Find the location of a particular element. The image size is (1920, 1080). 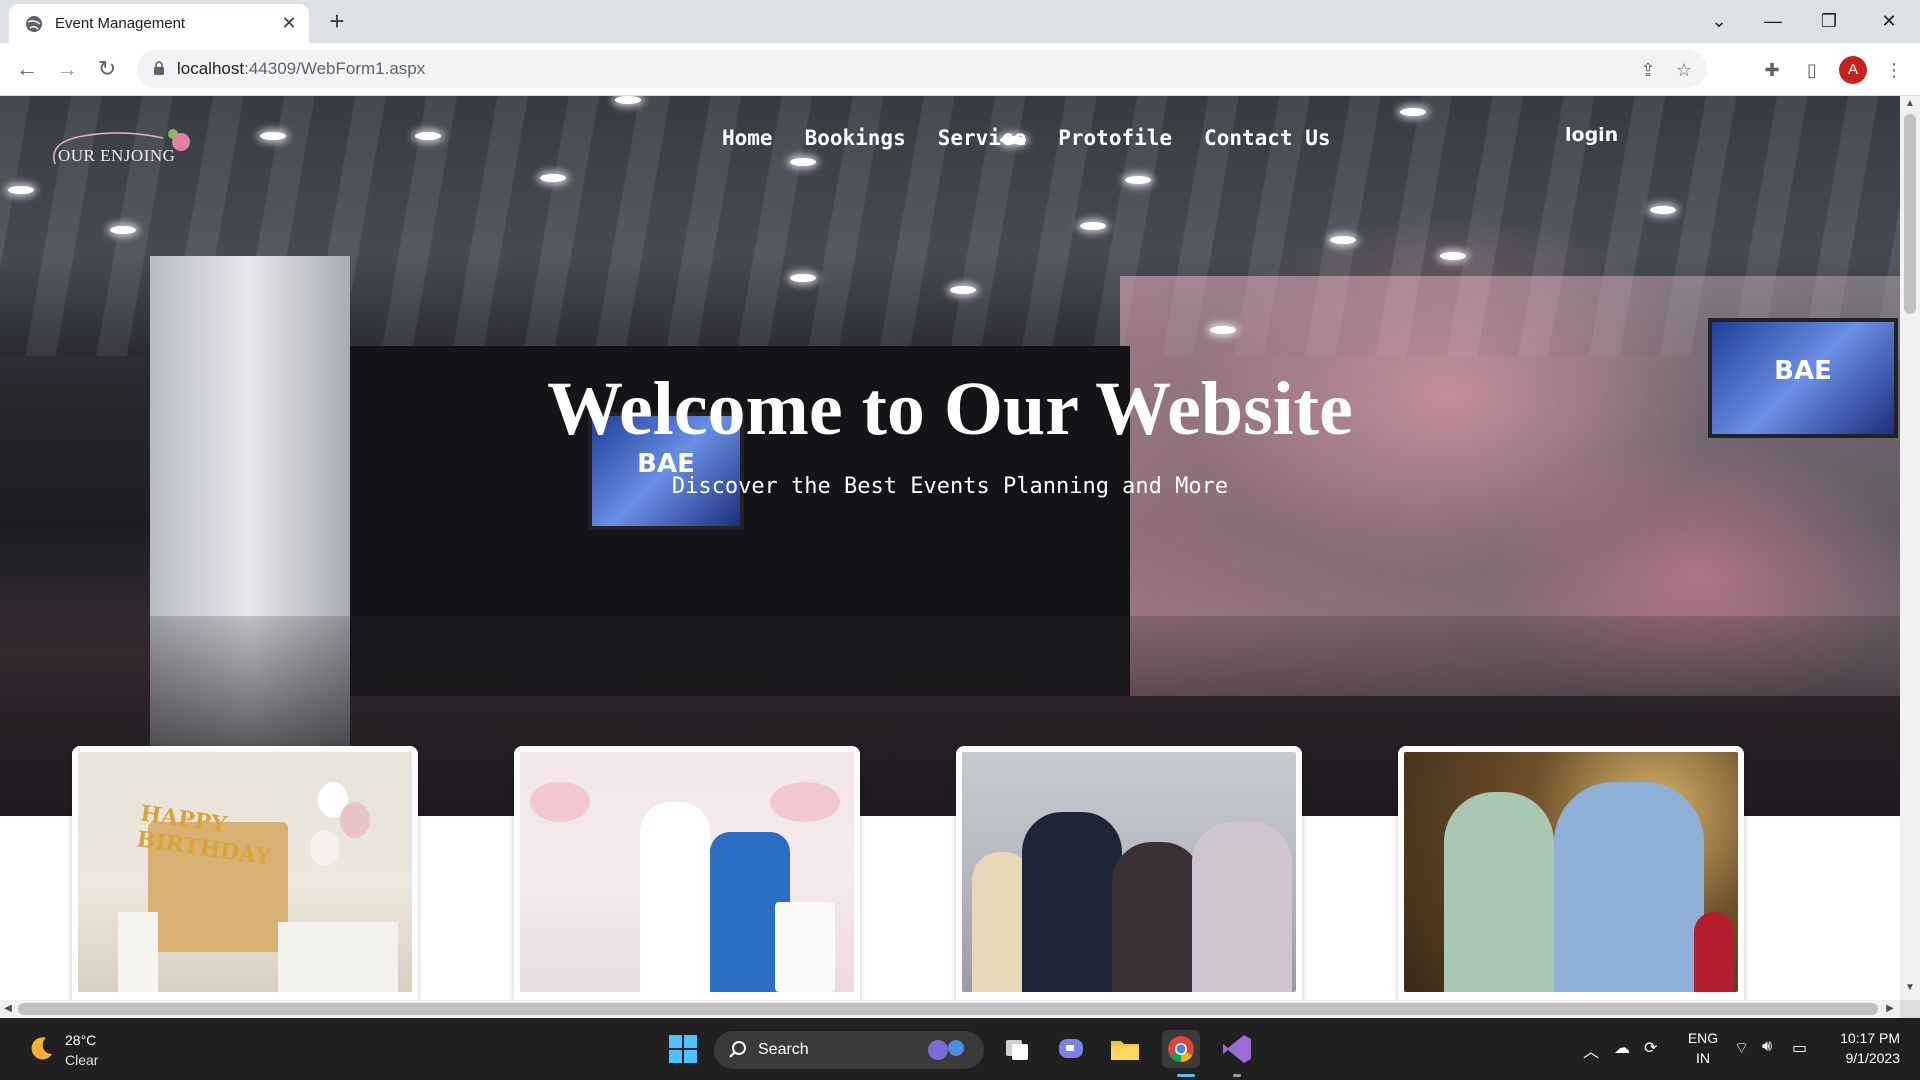

back-button: ← is located at coordinates (27, 70).